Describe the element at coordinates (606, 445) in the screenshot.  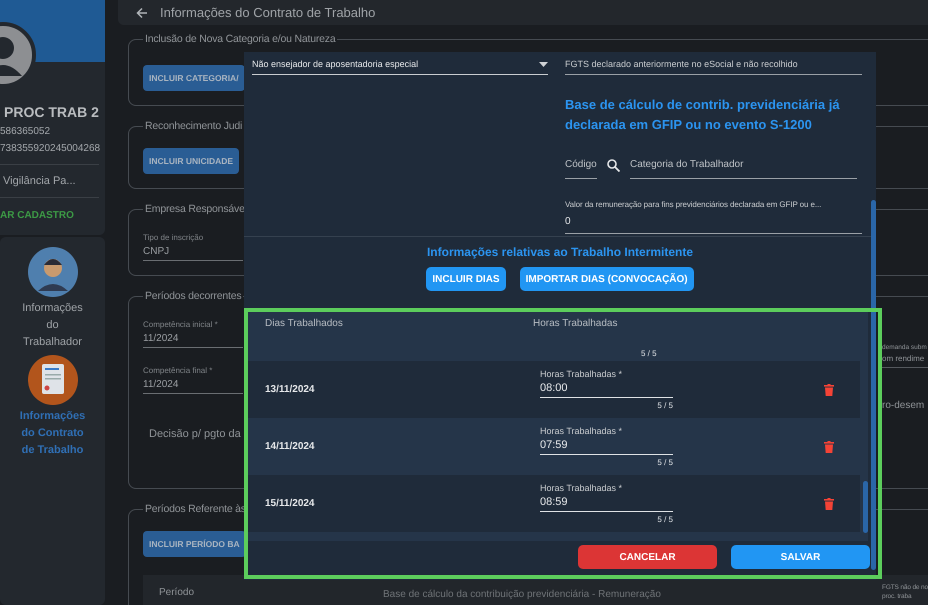
I see `hours-field: 07:59` at that location.